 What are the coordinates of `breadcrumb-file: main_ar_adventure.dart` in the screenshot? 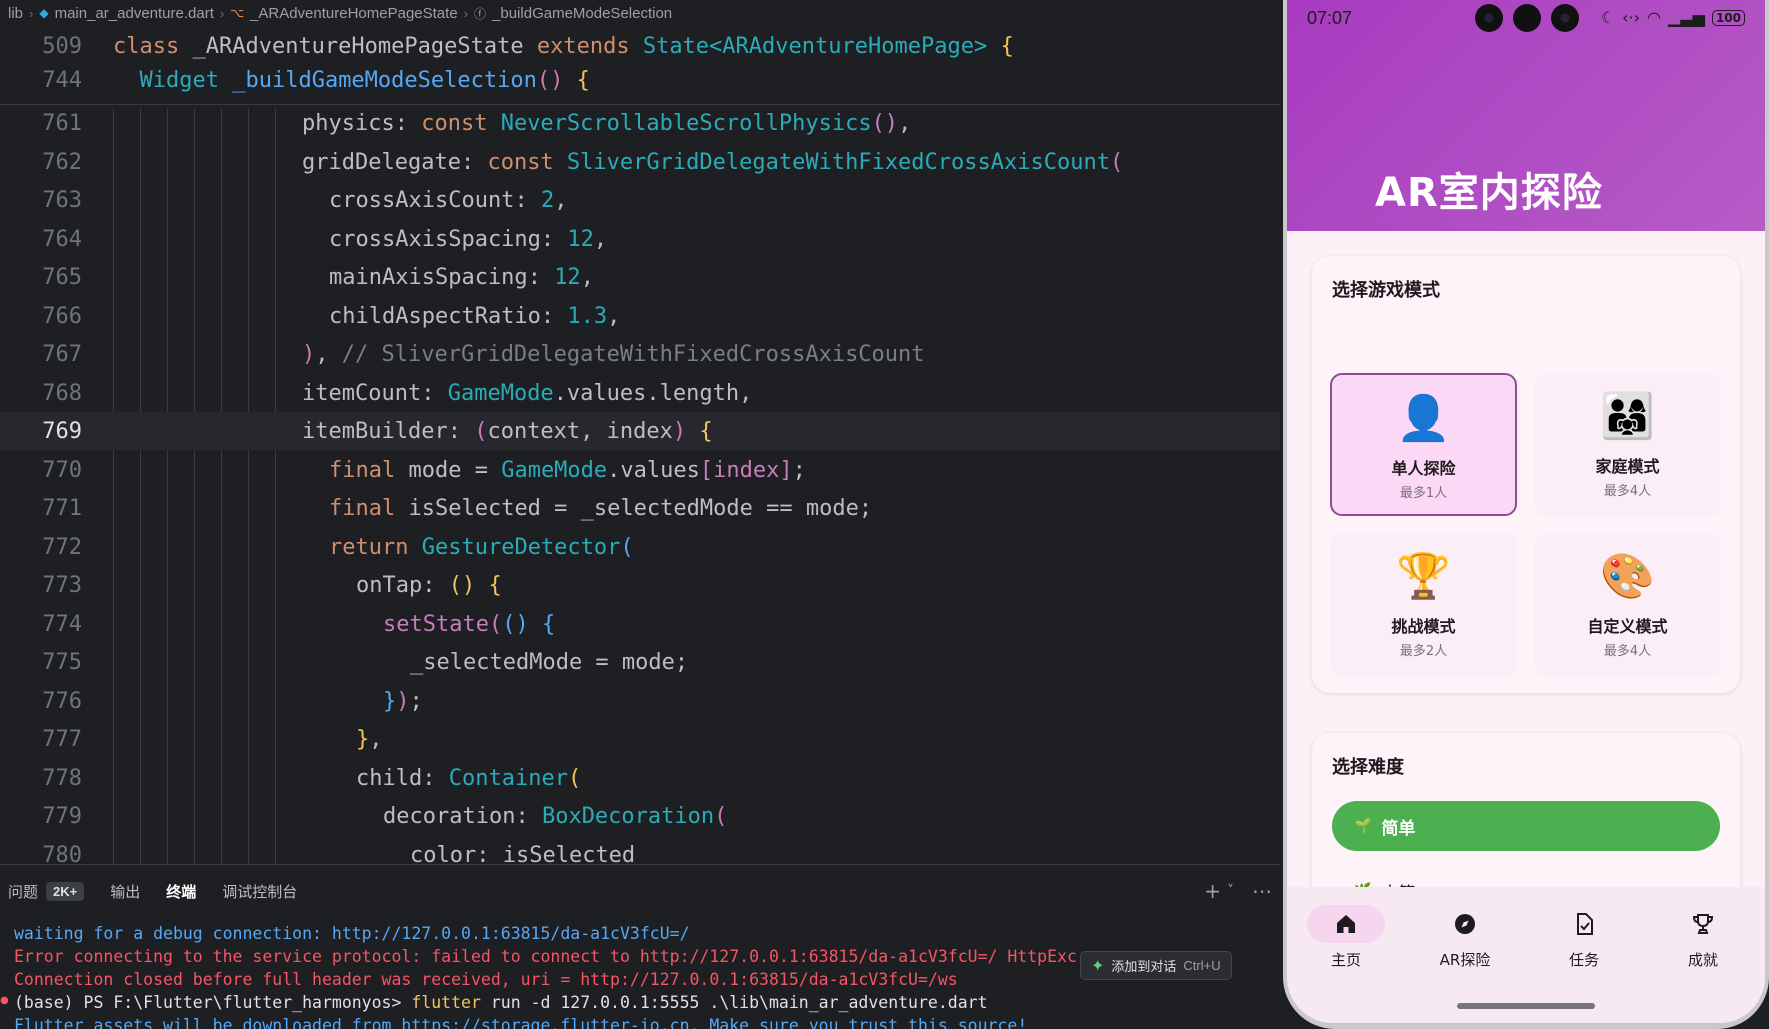 It's located at (134, 13).